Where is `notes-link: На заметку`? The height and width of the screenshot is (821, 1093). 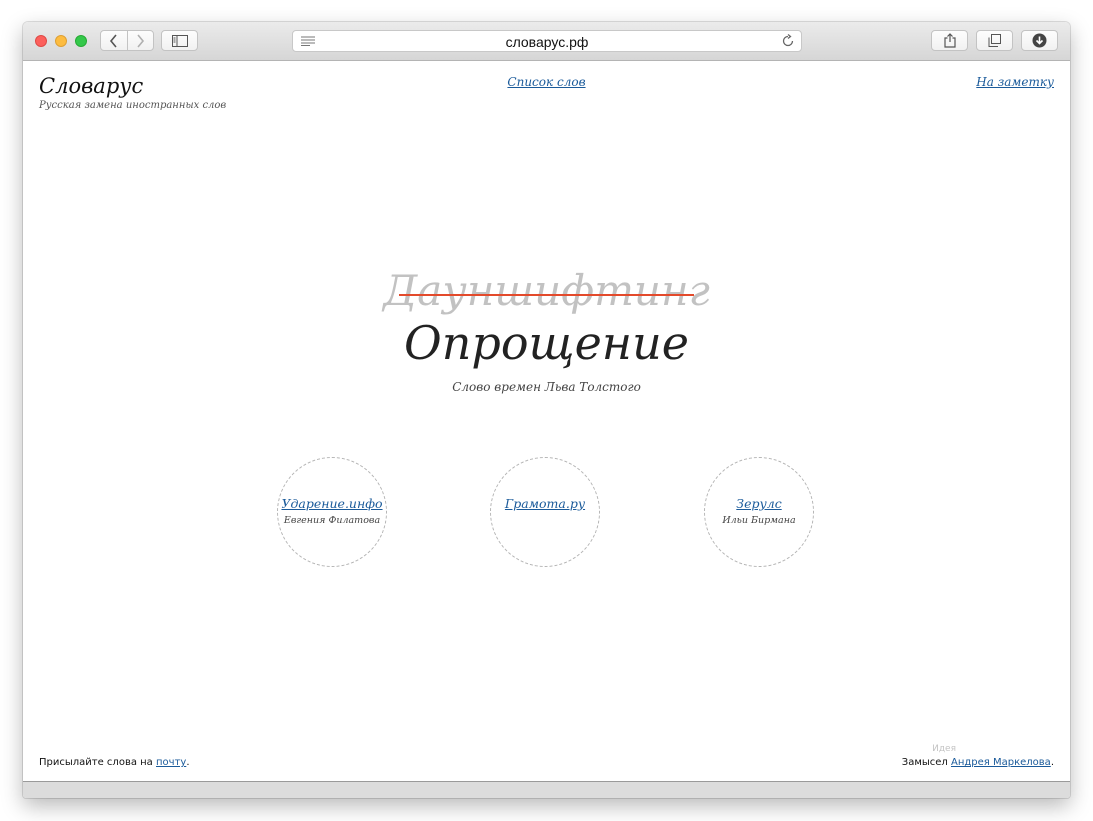 notes-link: На заметку is located at coordinates (1015, 82).